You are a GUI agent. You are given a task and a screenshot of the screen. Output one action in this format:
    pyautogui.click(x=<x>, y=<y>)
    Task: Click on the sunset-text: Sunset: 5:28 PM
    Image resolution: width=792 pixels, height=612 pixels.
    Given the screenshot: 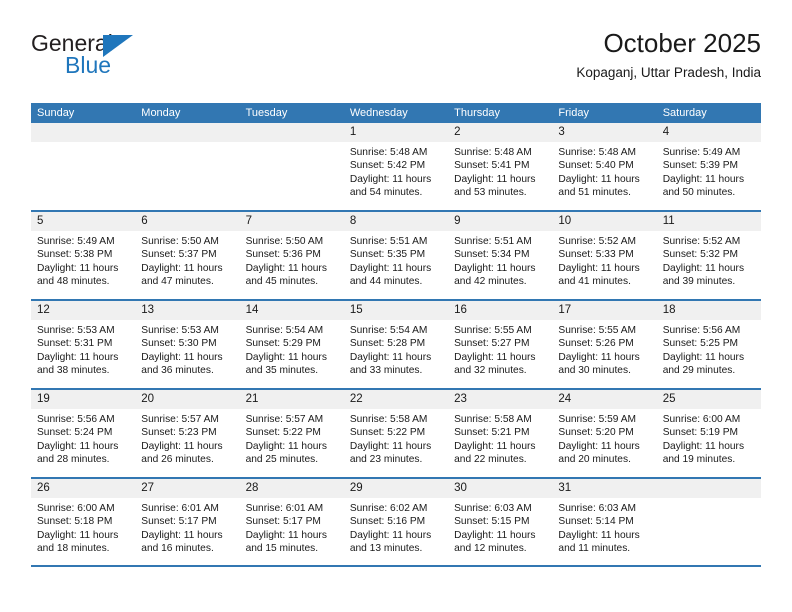 What is the action you would take?
    pyautogui.click(x=387, y=344)
    